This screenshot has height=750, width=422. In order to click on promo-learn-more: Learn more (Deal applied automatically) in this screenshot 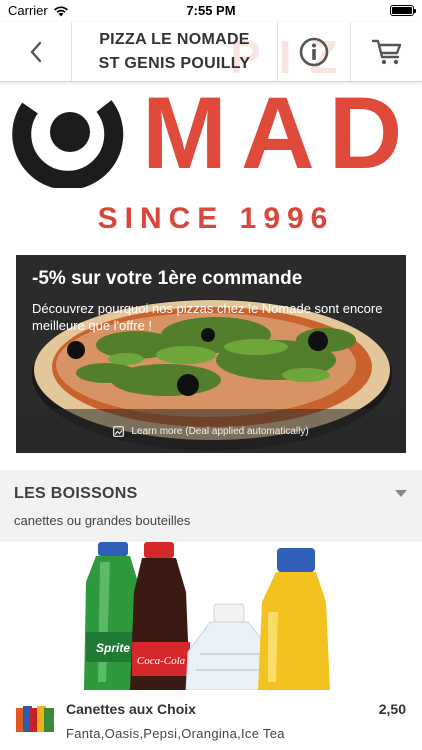, I will do `click(211, 431)`.